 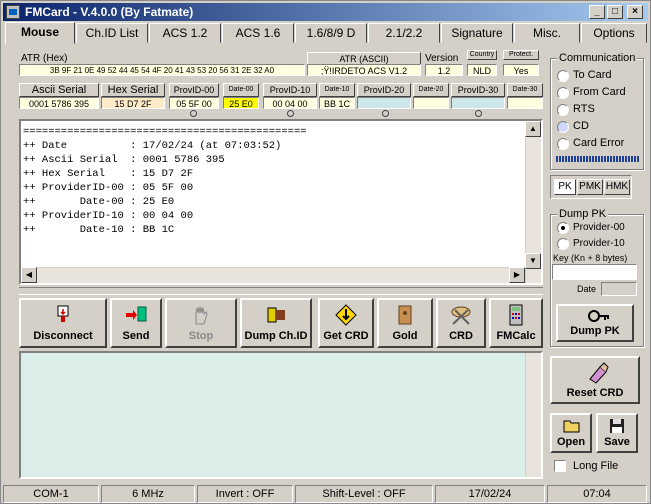 I want to click on tab-2122: 2.1/2.2, so click(x=404, y=33).